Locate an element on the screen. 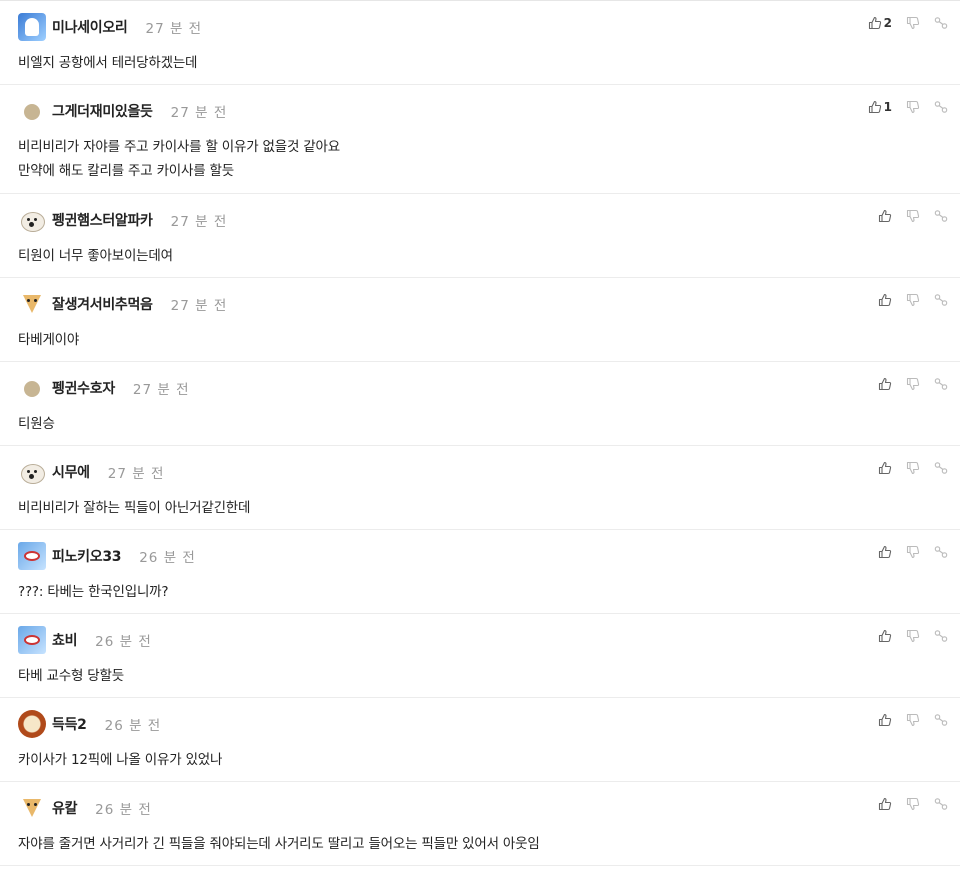 The height and width of the screenshot is (878, 960). author-name: 펭귄수호자 is located at coordinates (83, 388).